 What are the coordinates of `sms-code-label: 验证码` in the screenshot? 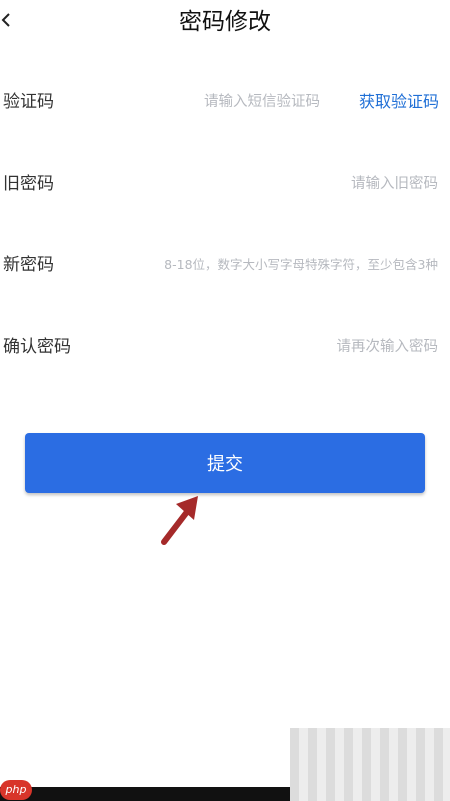 It's located at (28, 102).